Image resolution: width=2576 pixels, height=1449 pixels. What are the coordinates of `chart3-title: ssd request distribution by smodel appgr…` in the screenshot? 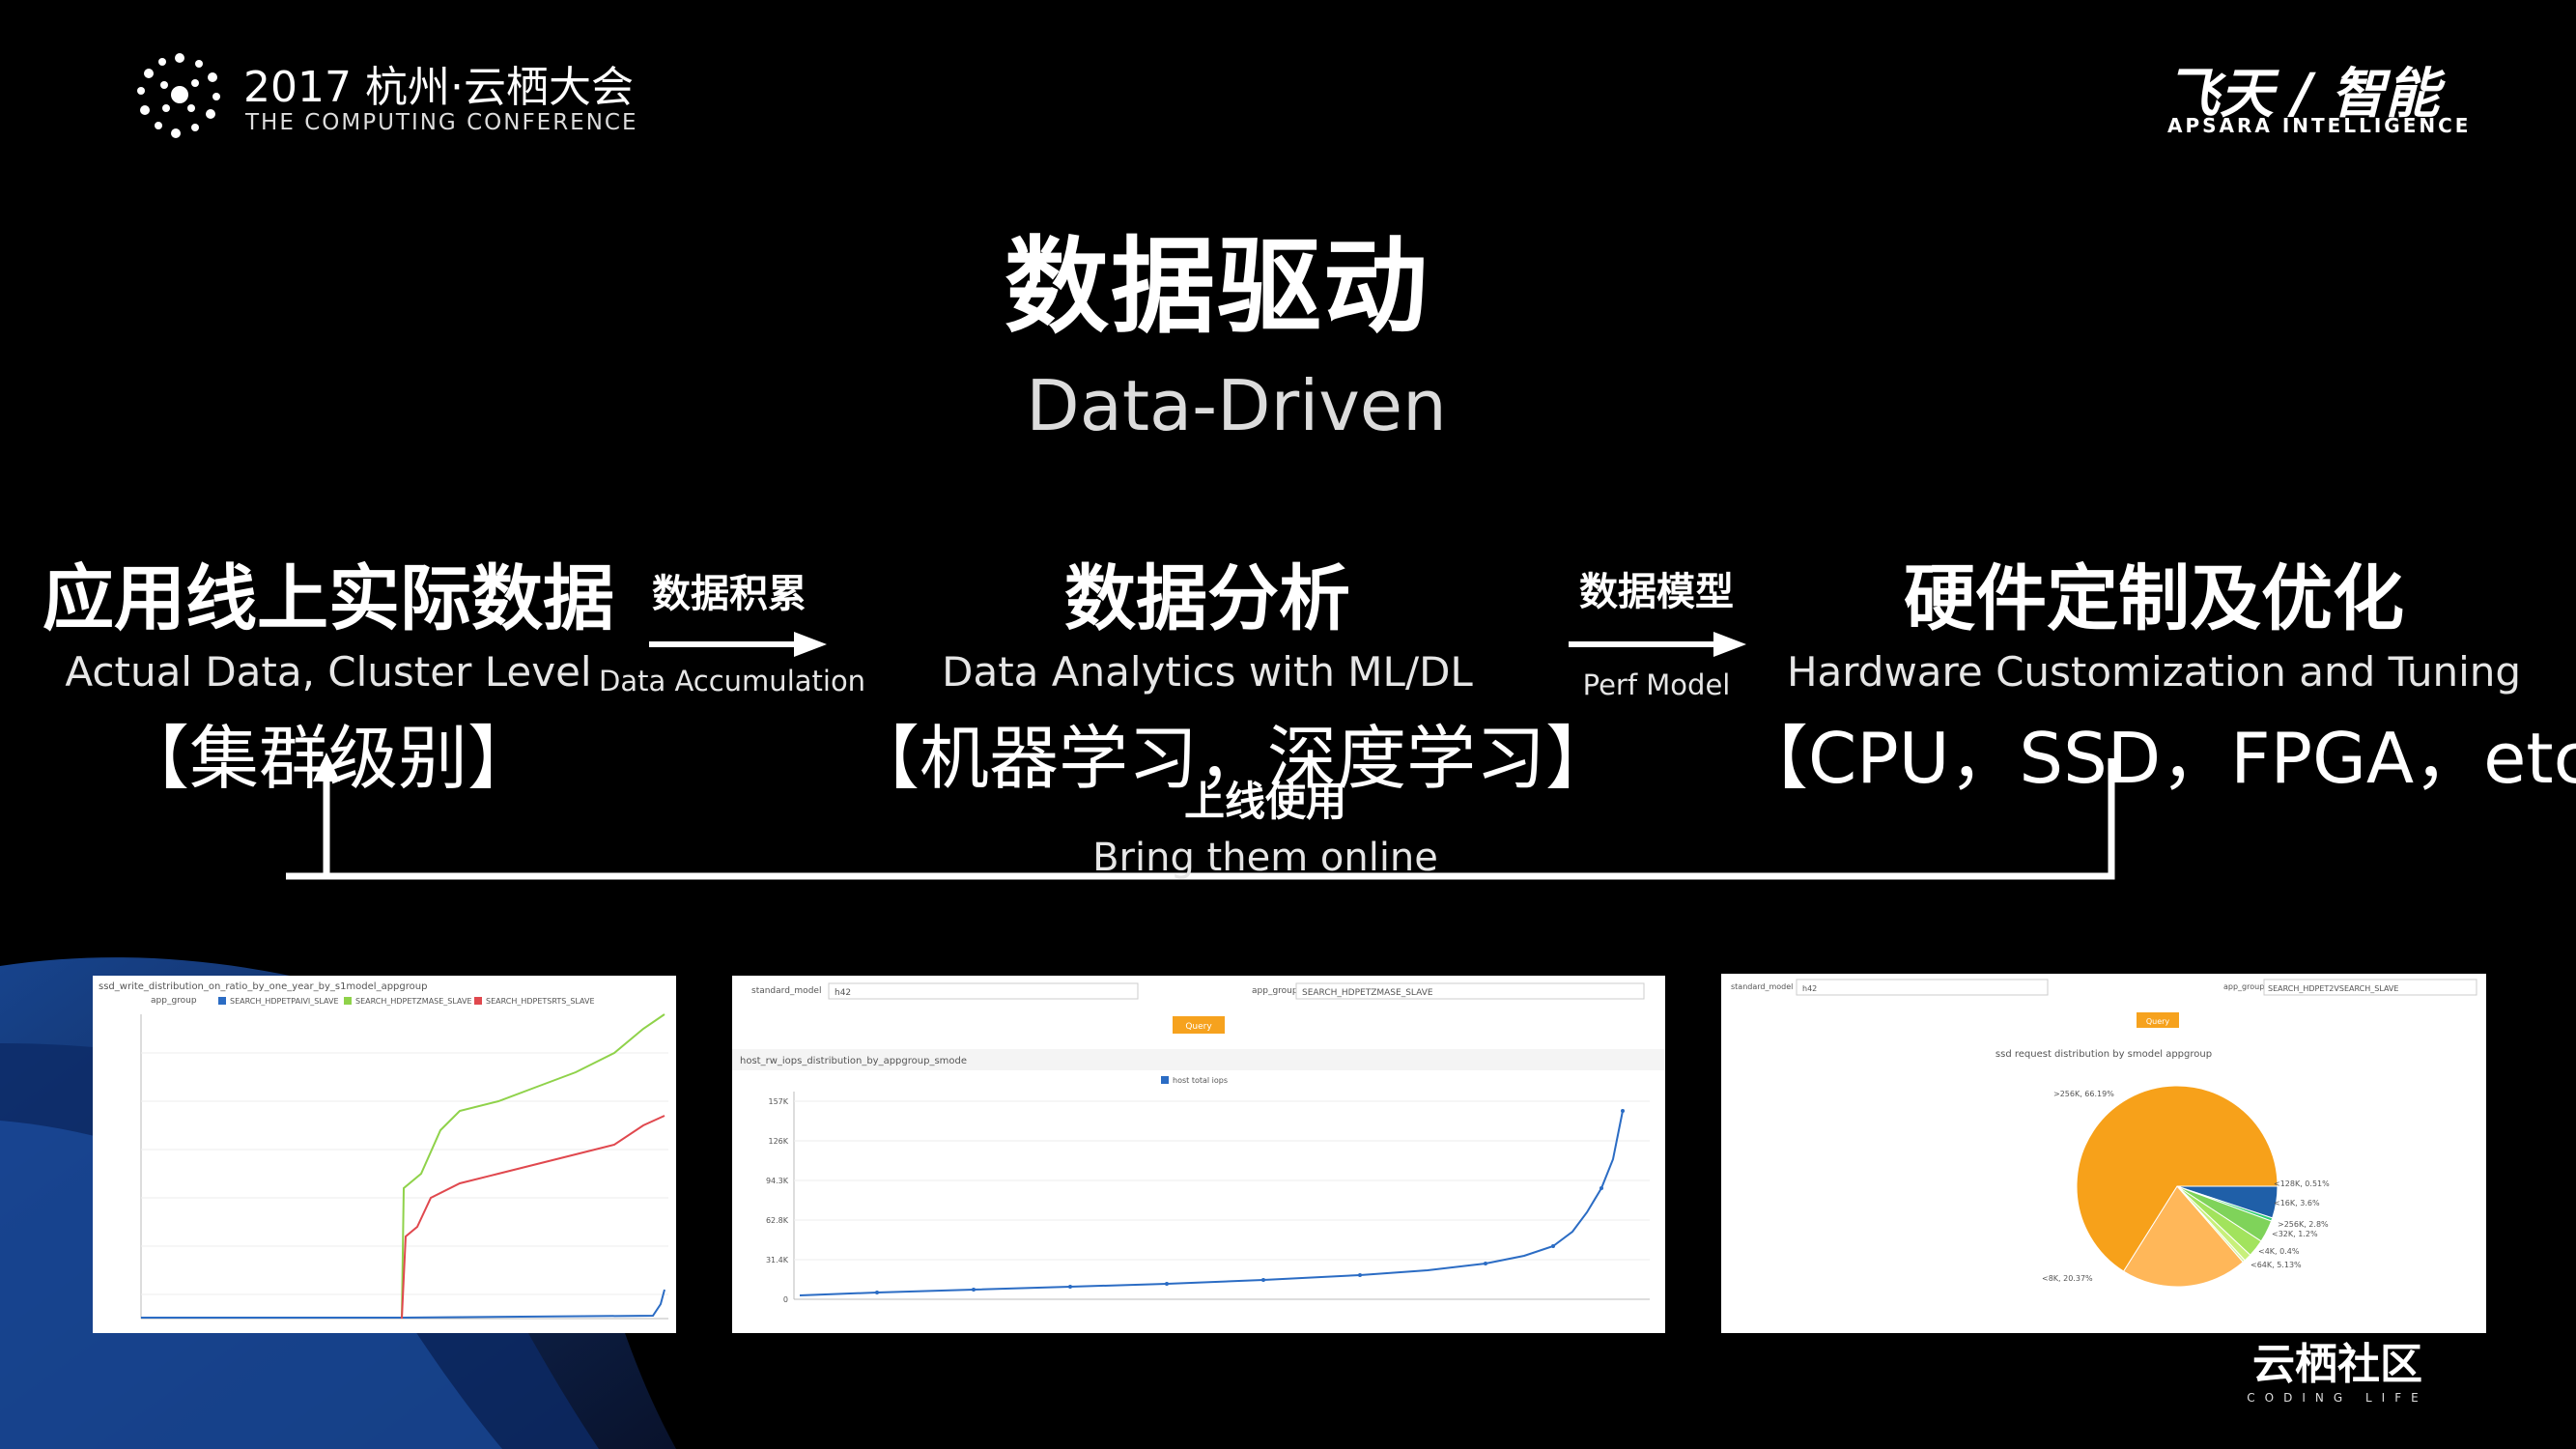 It's located at (2104, 1054).